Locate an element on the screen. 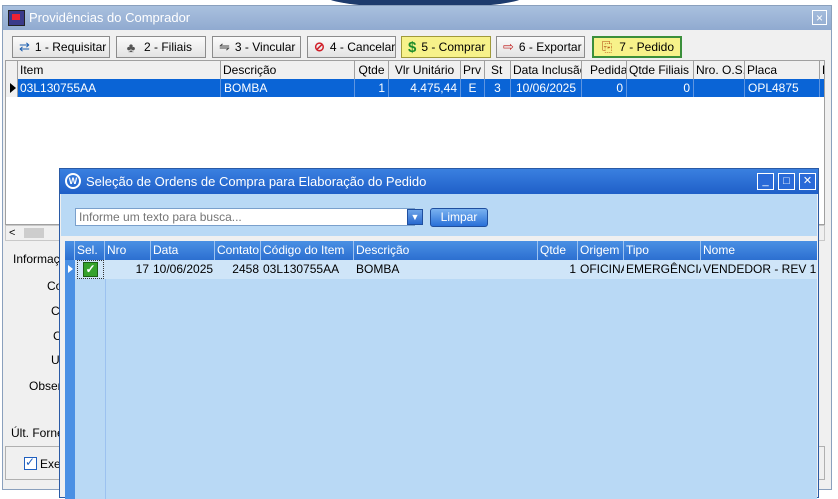 This screenshot has width=838, height=499. cancelar-button: ⊘ 4 - Cancelar is located at coordinates (351, 47).